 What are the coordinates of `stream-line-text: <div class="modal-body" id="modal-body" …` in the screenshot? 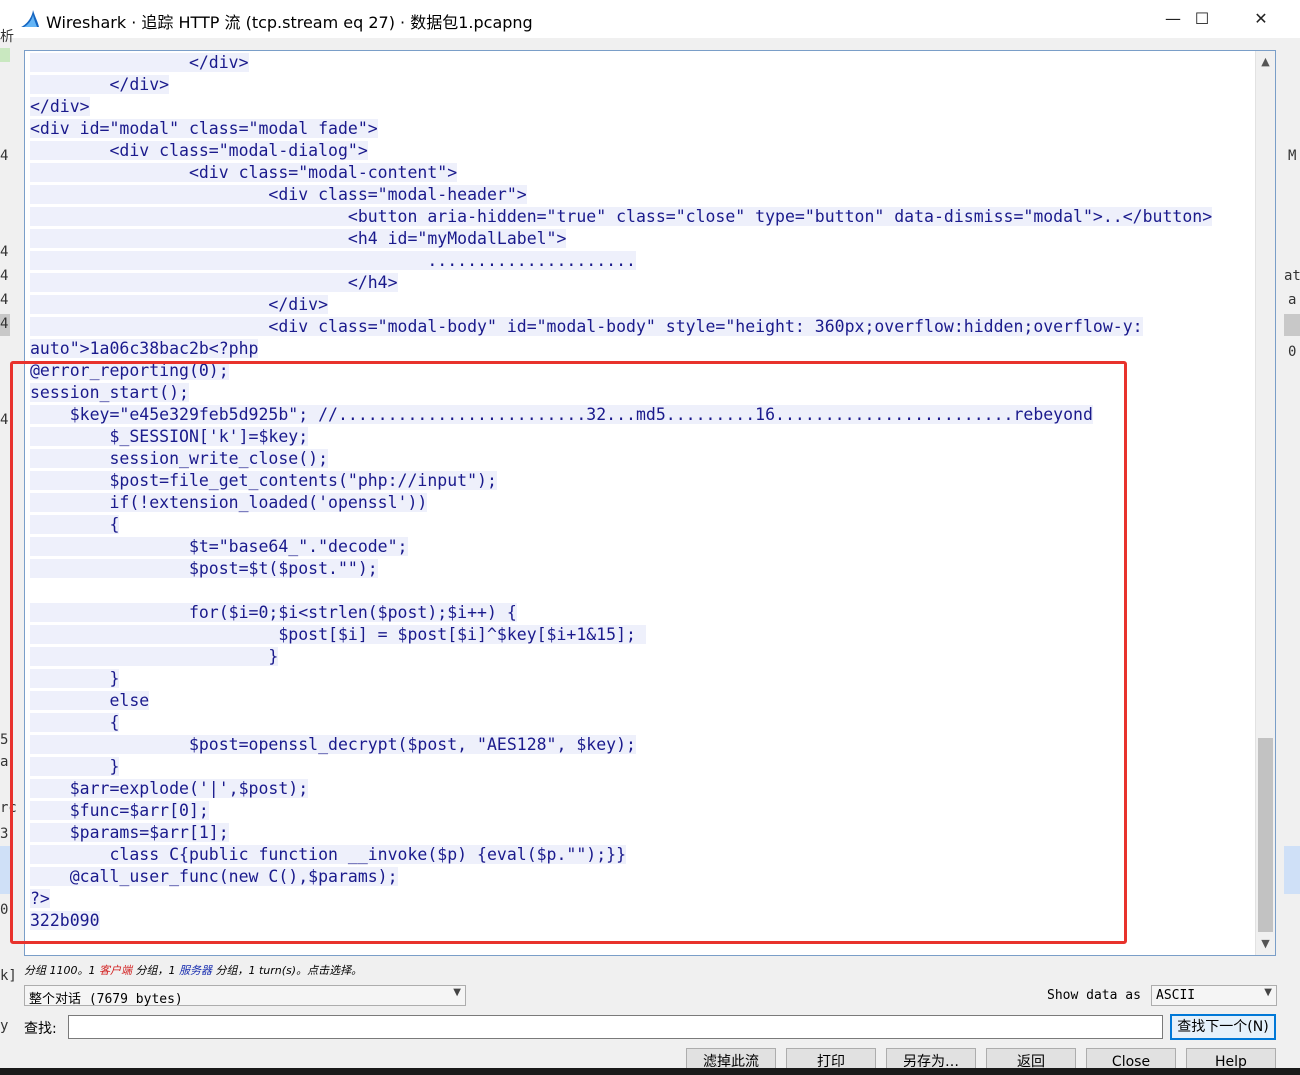 It's located at (586, 326).